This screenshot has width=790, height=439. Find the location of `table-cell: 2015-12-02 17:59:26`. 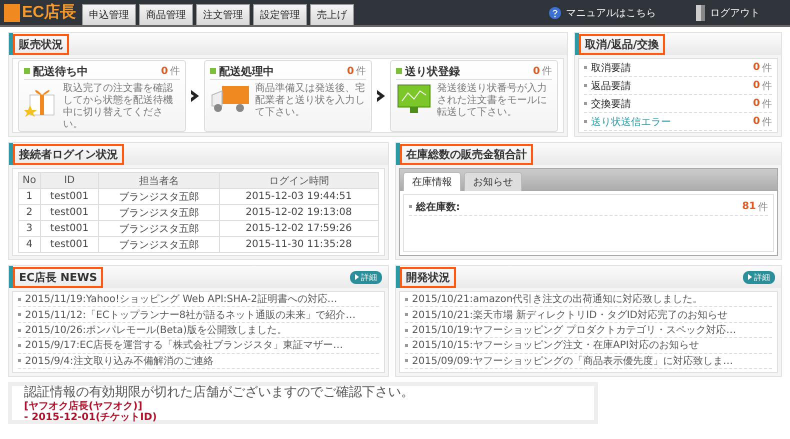

table-cell: 2015-12-02 17:59:26 is located at coordinates (298, 228).